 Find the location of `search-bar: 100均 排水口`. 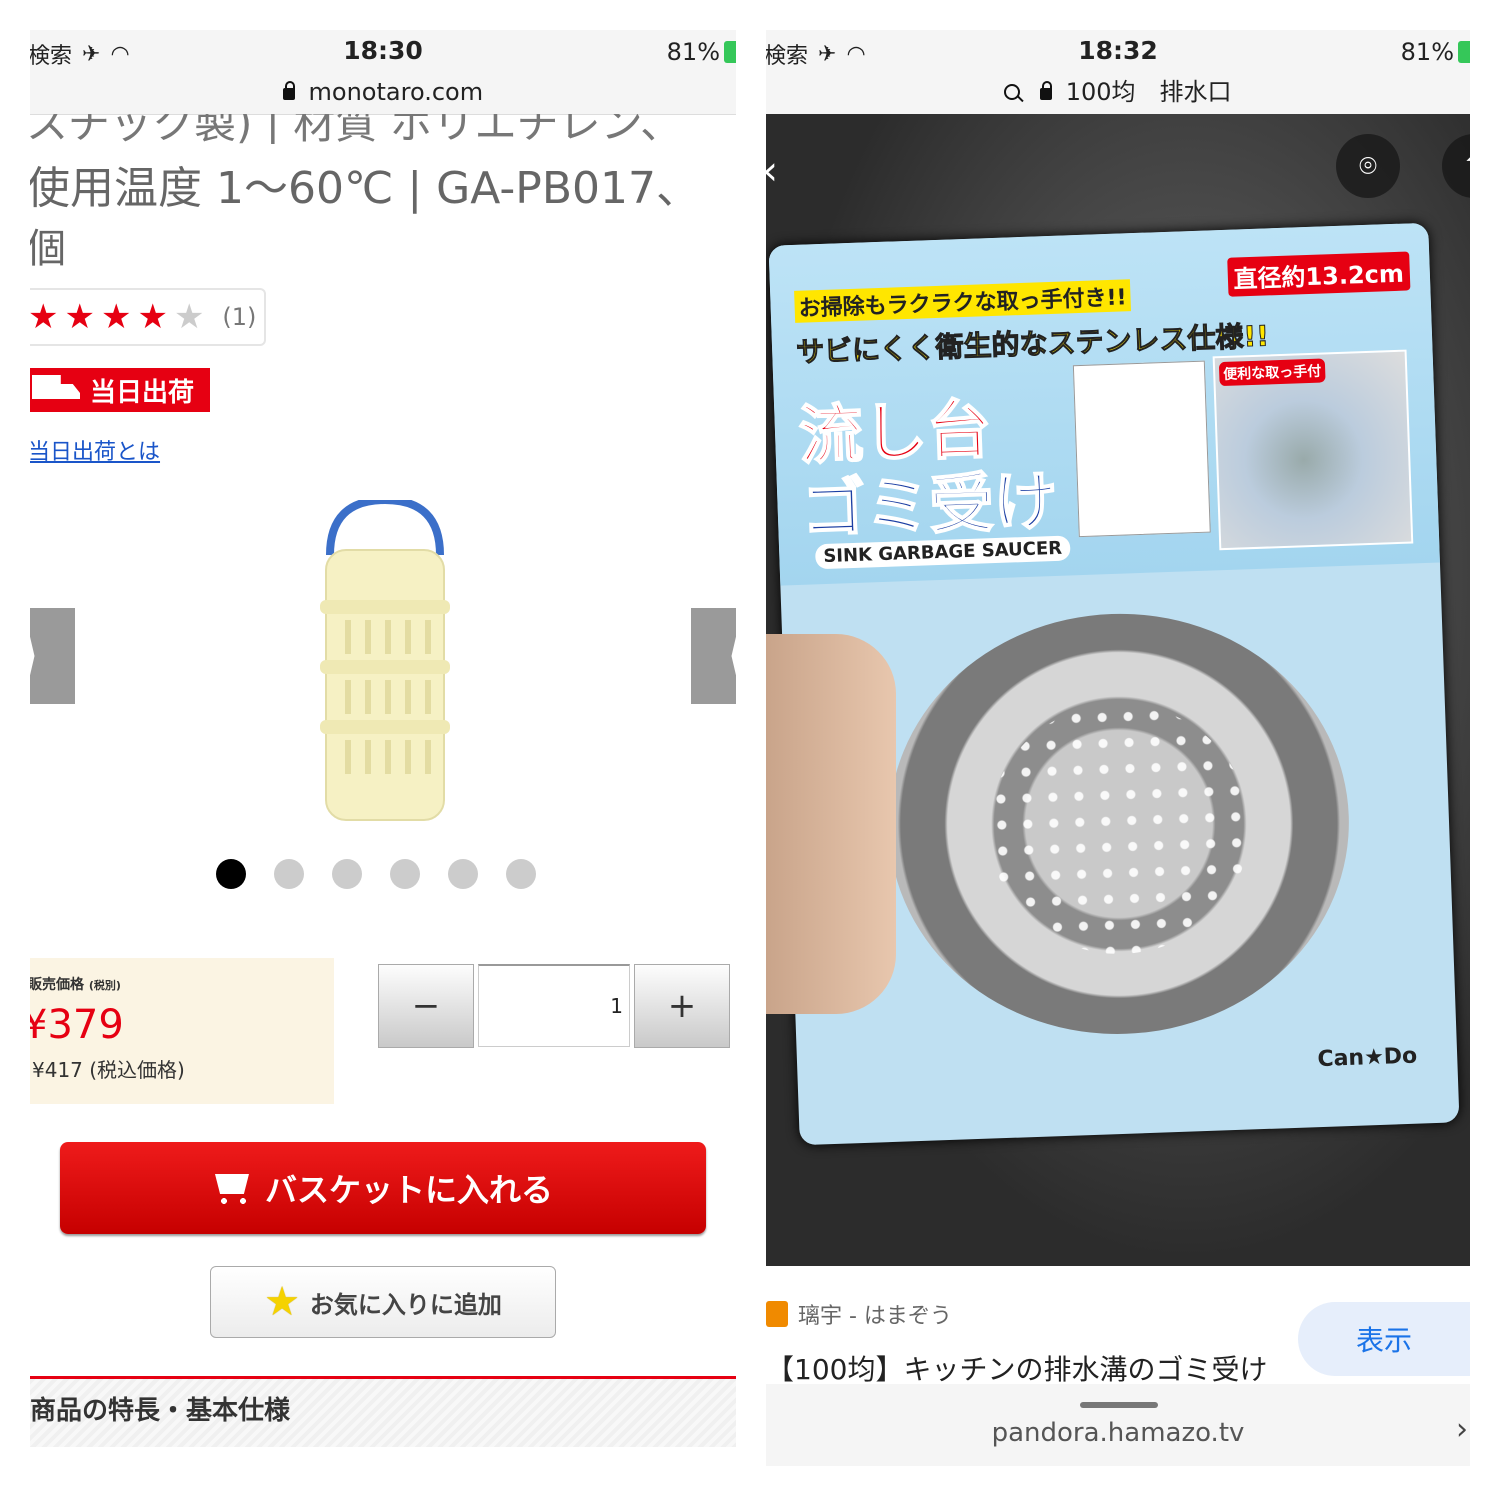

search-bar: 100均 排水口 is located at coordinates (1118, 94).